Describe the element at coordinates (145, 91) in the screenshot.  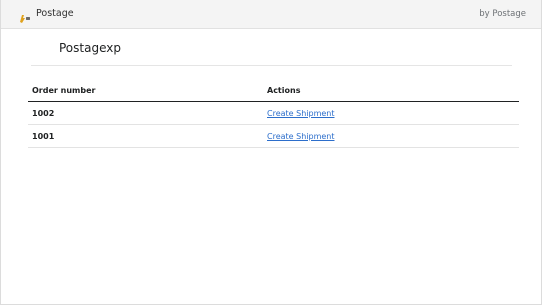
I see `column-header-order-number: Order number` at that location.